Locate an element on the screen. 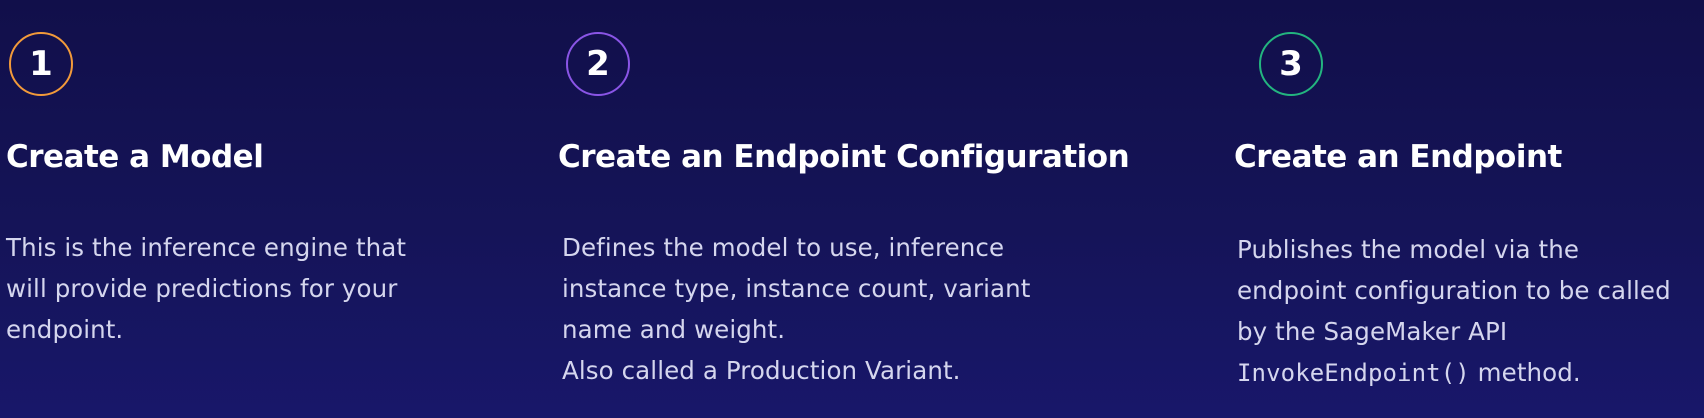 The image size is (1704, 418). description-line: endpoint. is located at coordinates (65, 329).